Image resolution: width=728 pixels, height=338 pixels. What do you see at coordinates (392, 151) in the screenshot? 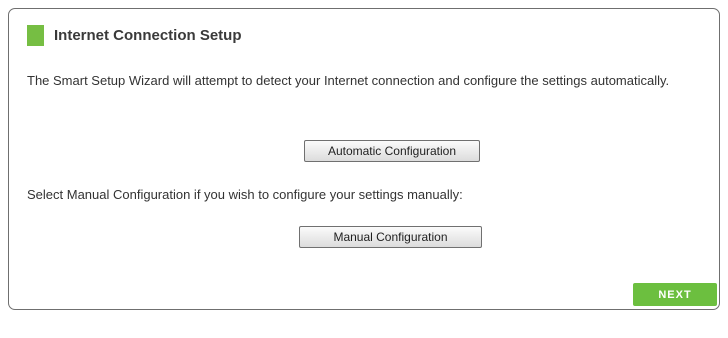
I see `automatic-configuration-button: Automatic Configuration` at bounding box center [392, 151].